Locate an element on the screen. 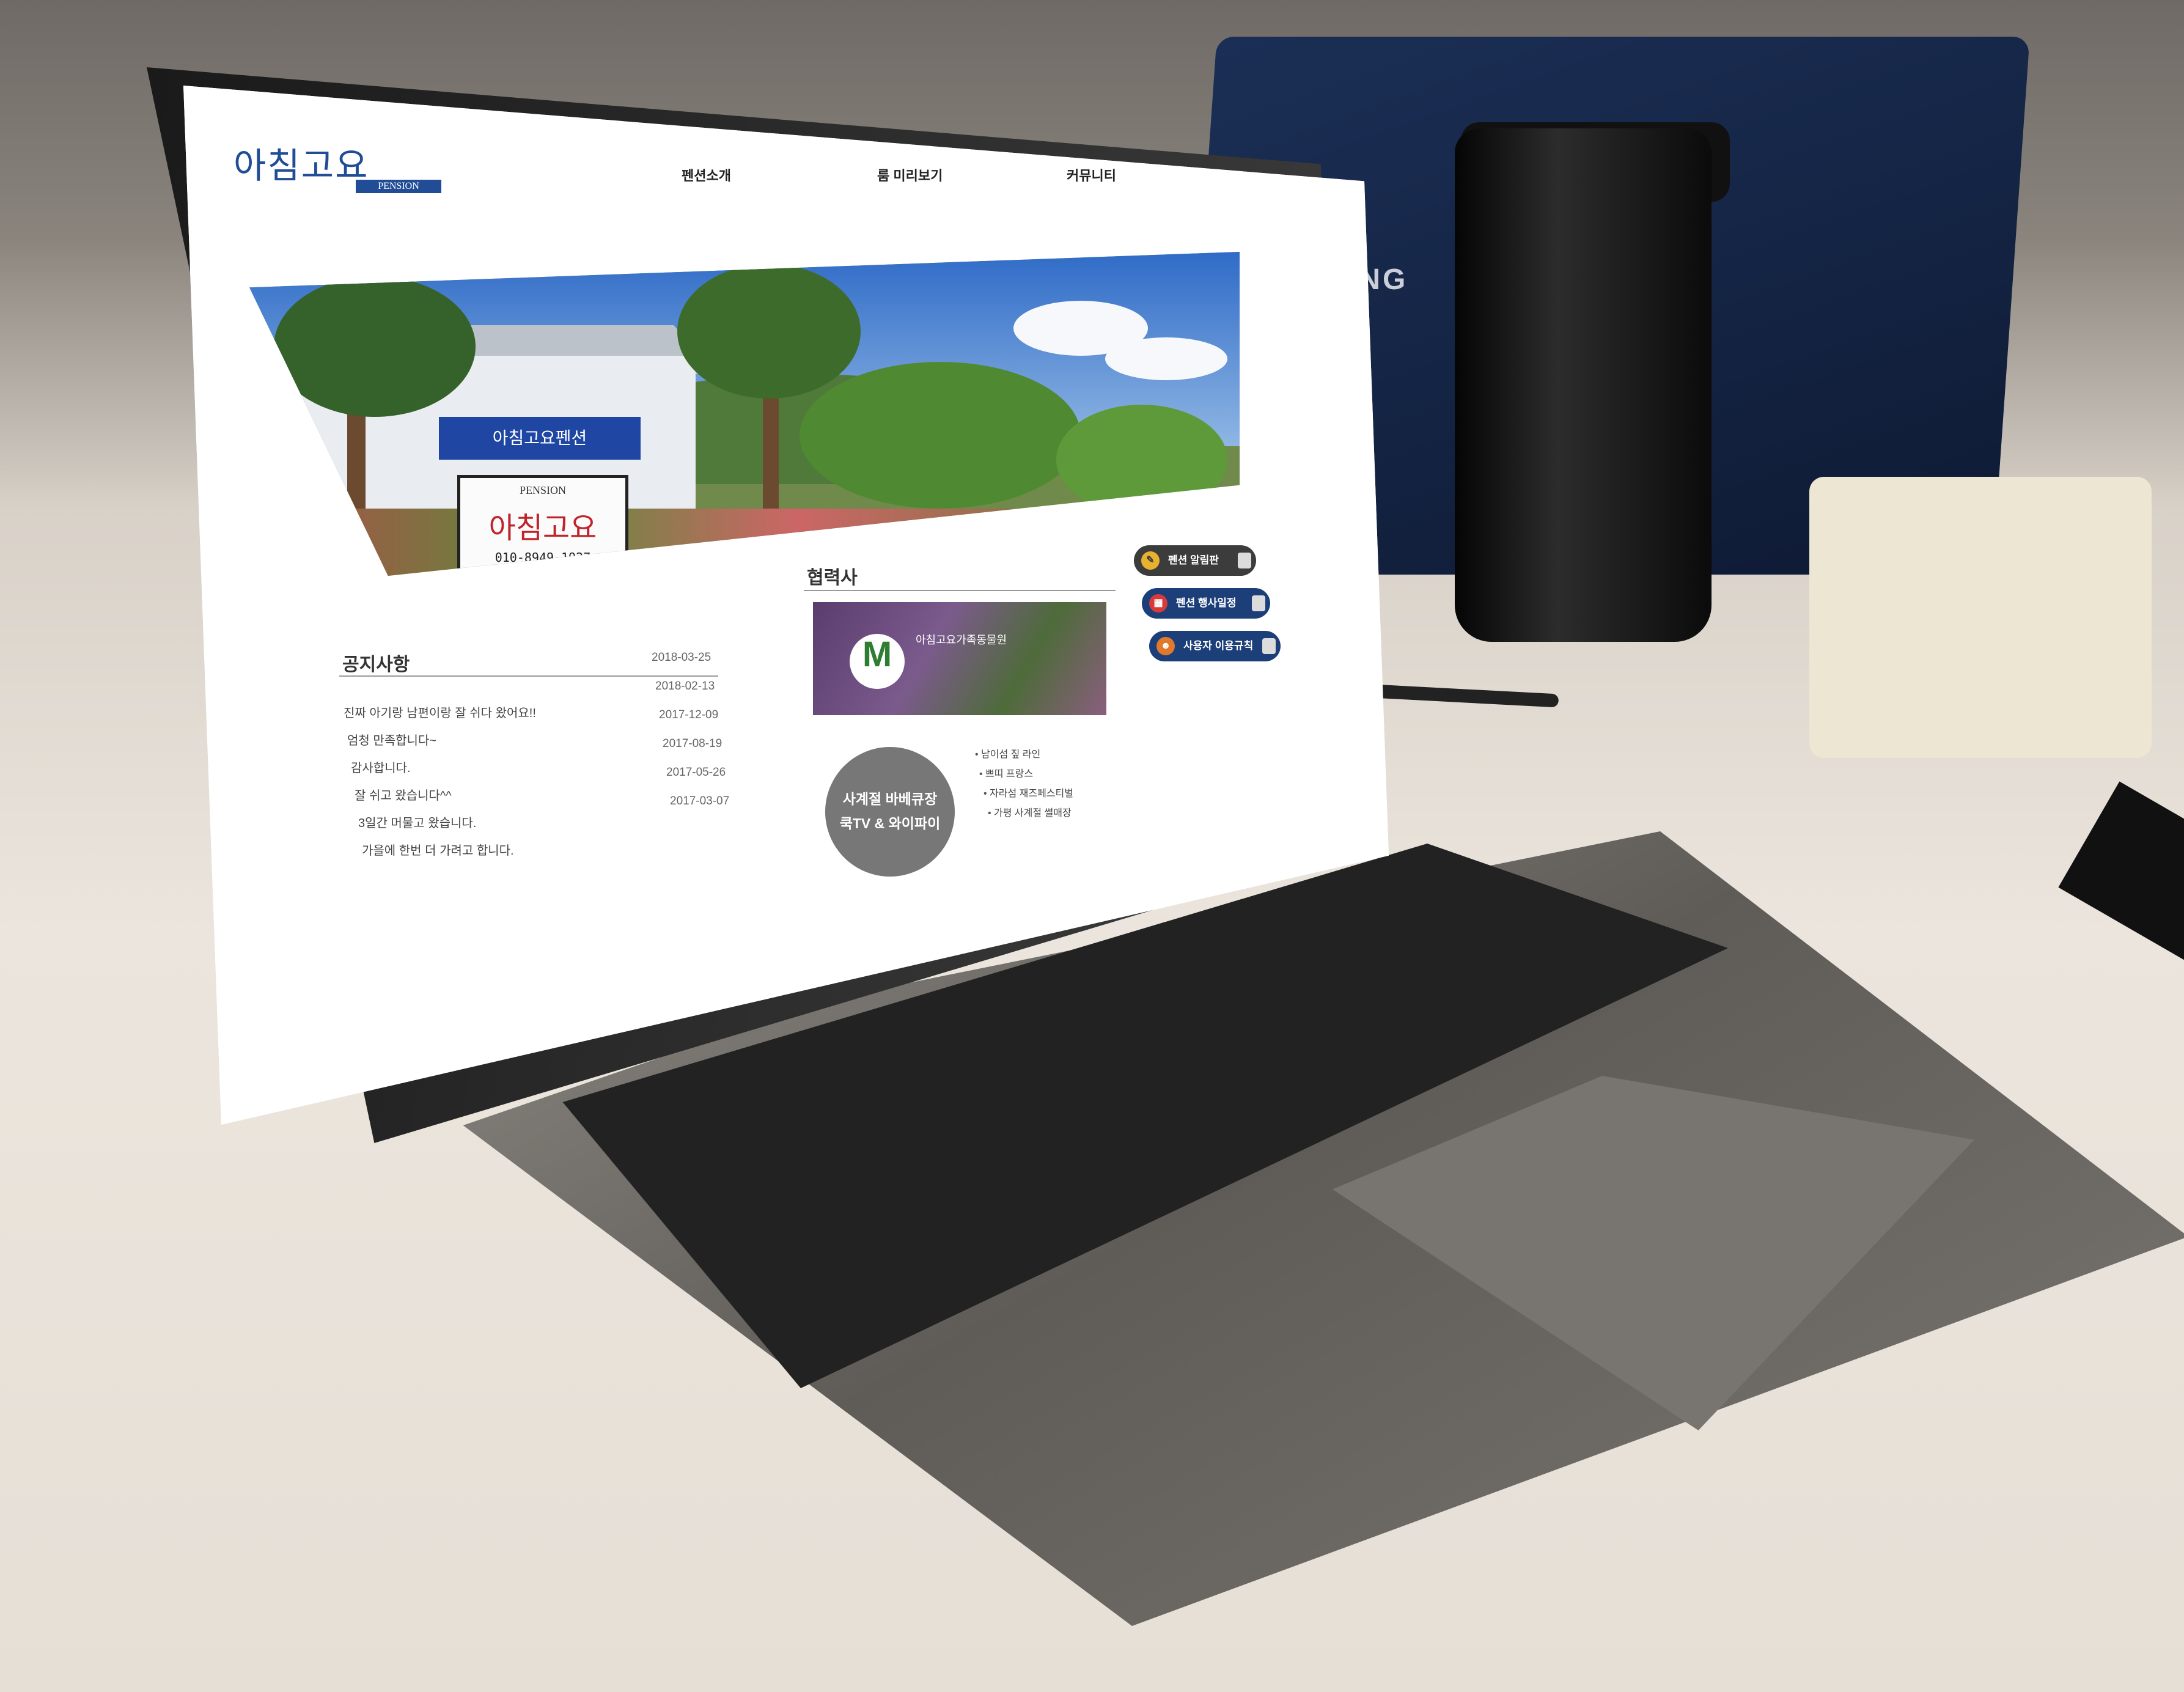 This screenshot has width=2184, height=1692. notice-item: 3일간 머물고 왔습니다. is located at coordinates (417, 822).